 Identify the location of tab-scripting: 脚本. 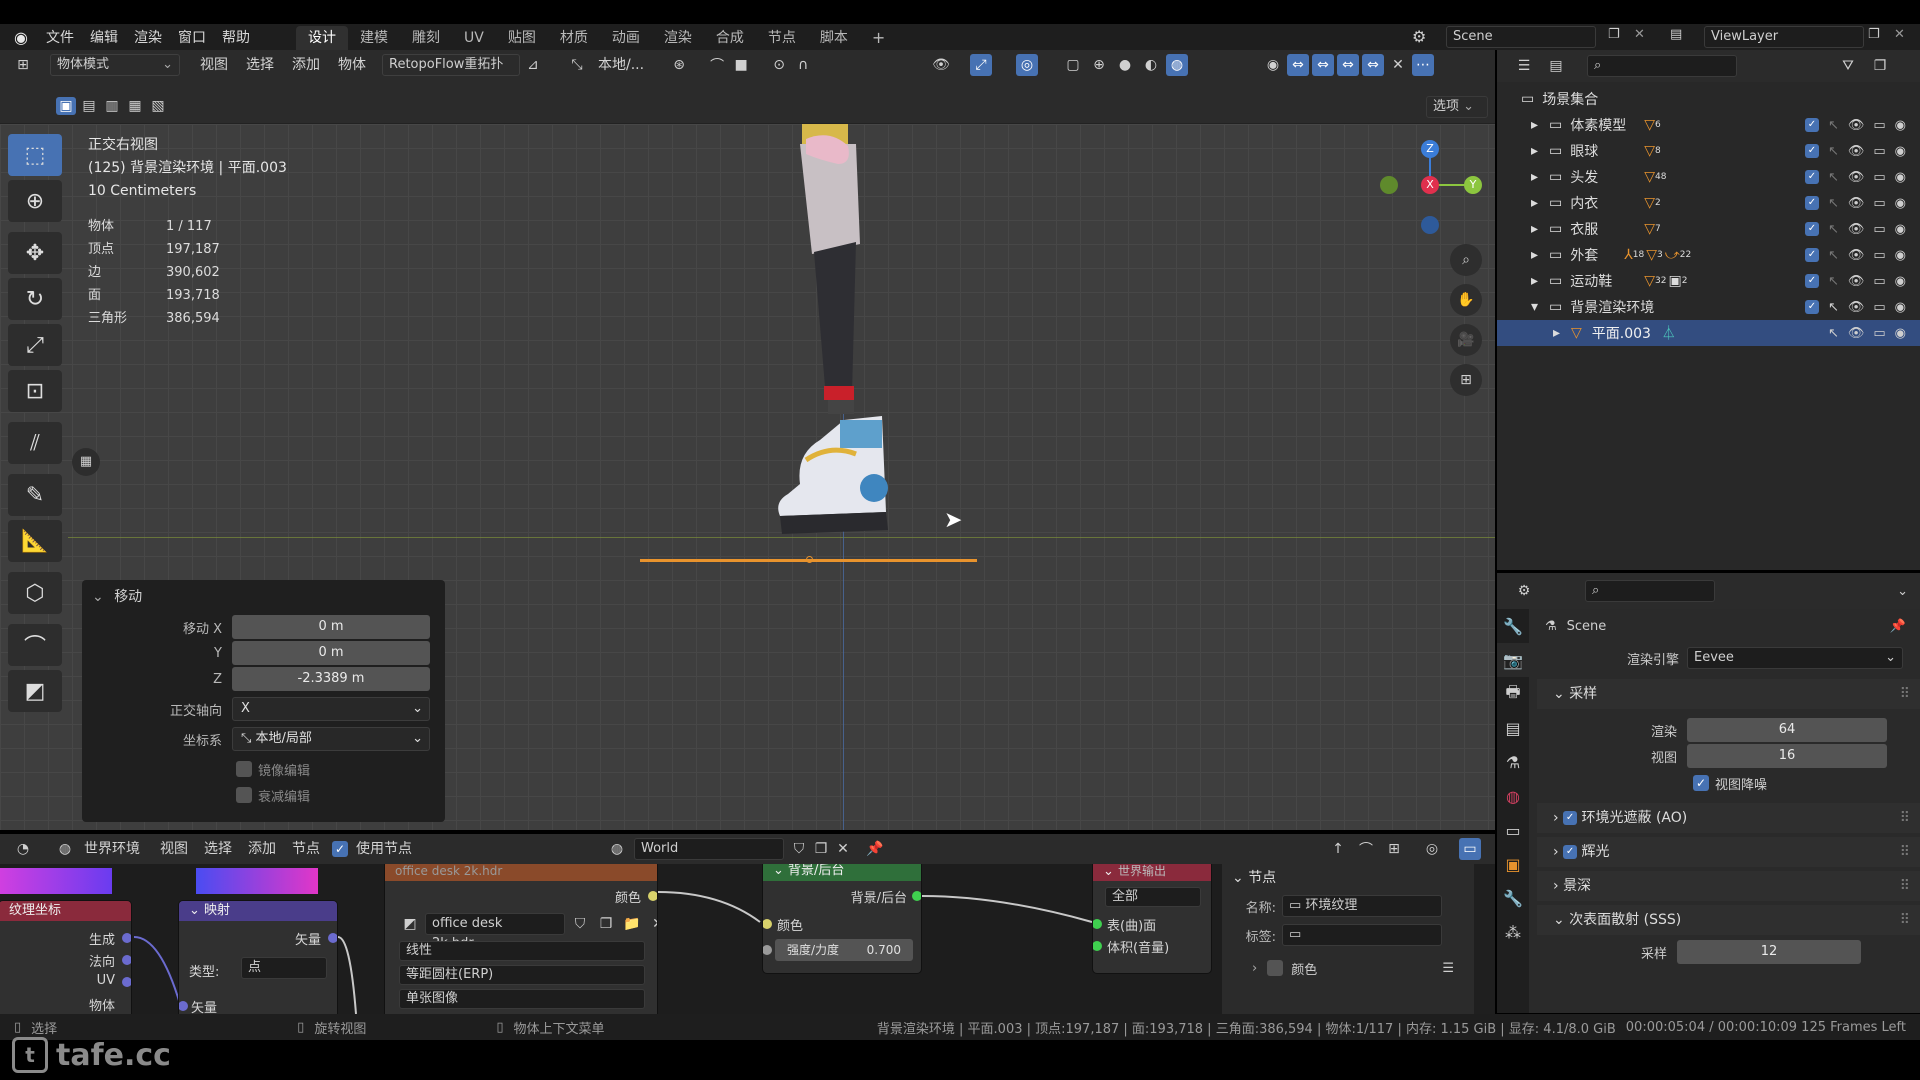
(834, 38).